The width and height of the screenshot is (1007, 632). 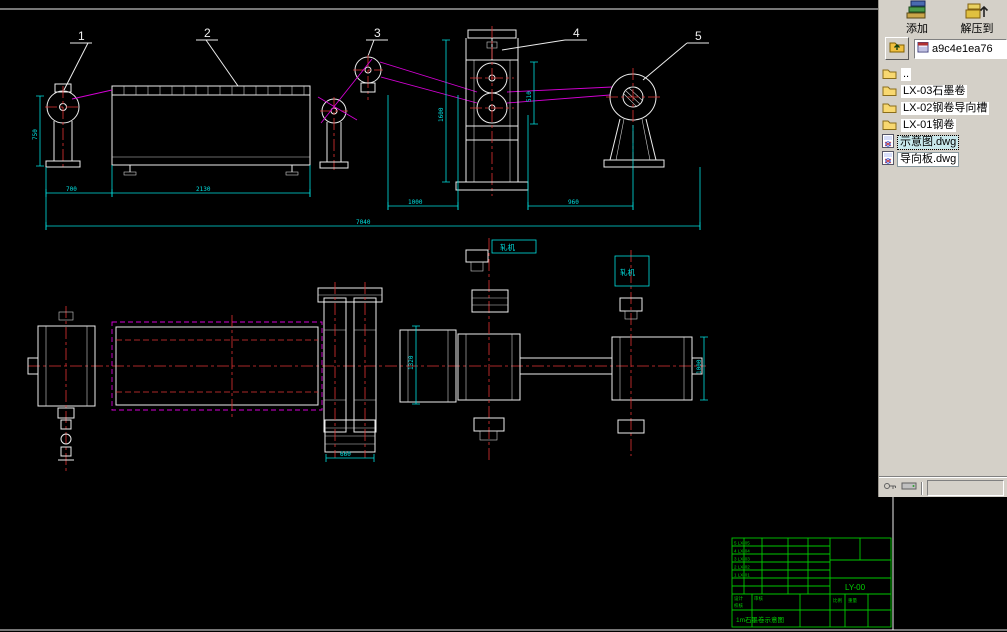 I want to click on list-item-folder-lx01: LX-01钢卷, so click(x=944, y=125).